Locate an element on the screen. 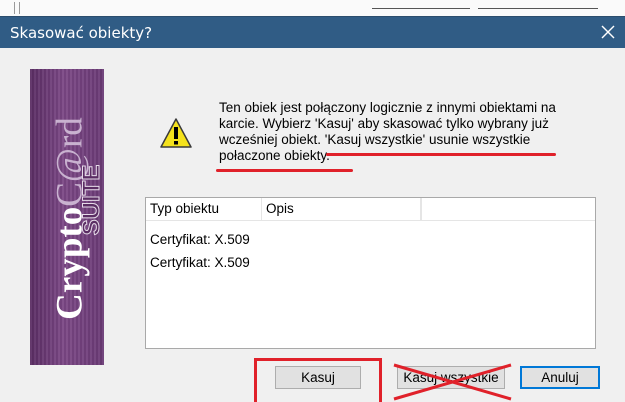 The width and height of the screenshot is (625, 402). warning-triangle-icon is located at coordinates (176, 133).